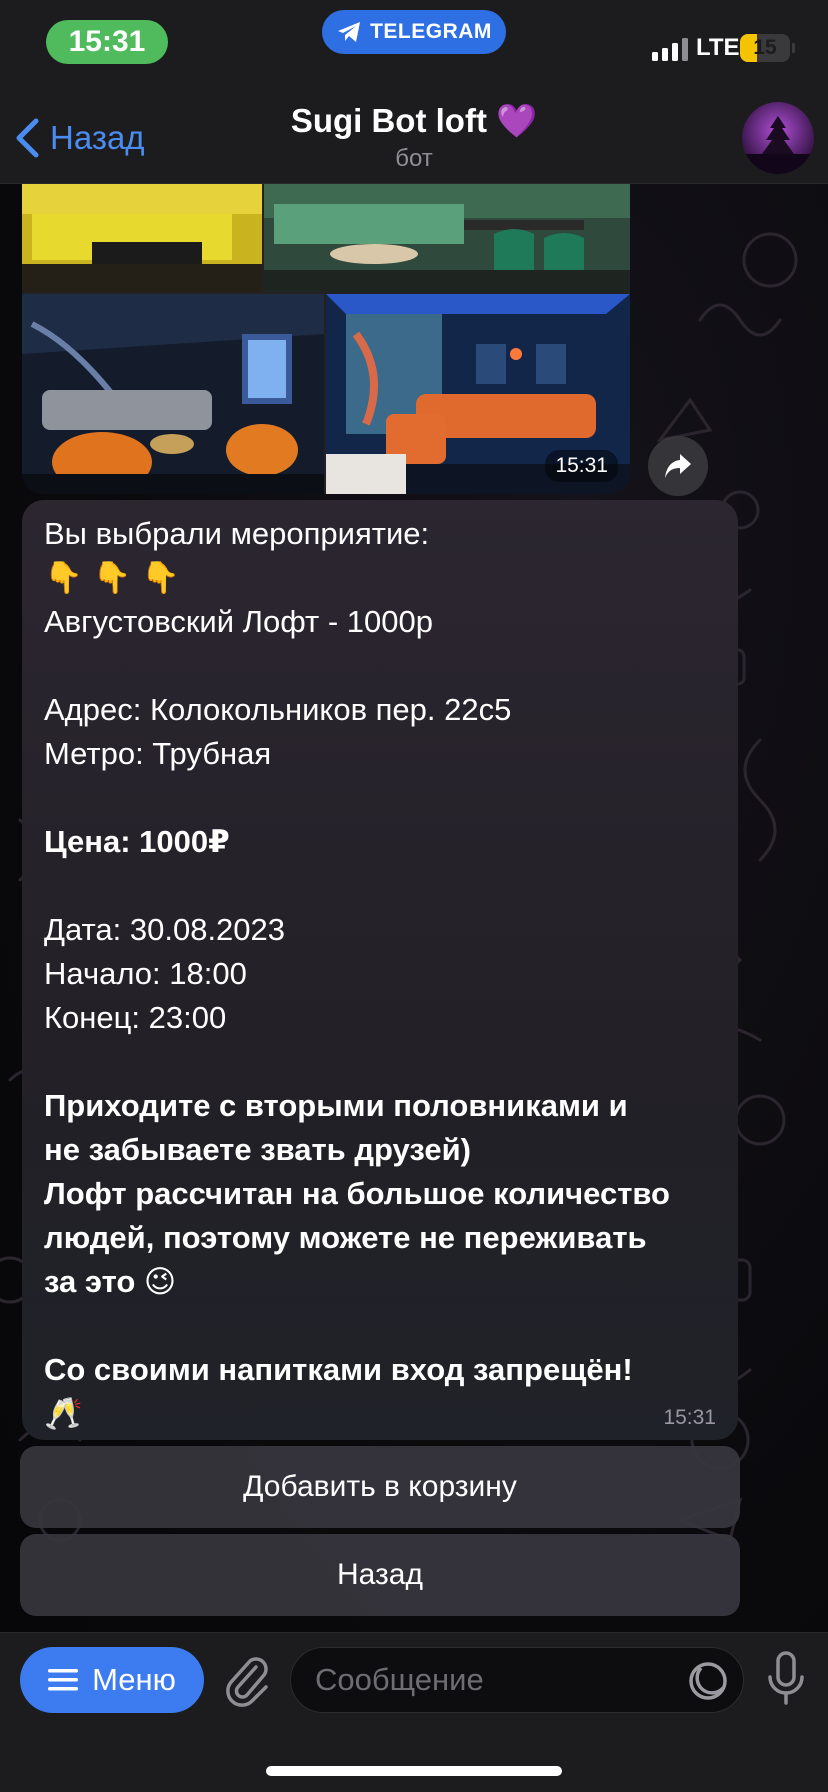 The width and height of the screenshot is (828, 1792). What do you see at coordinates (786, 1679) in the screenshot?
I see `microphone-icon` at bounding box center [786, 1679].